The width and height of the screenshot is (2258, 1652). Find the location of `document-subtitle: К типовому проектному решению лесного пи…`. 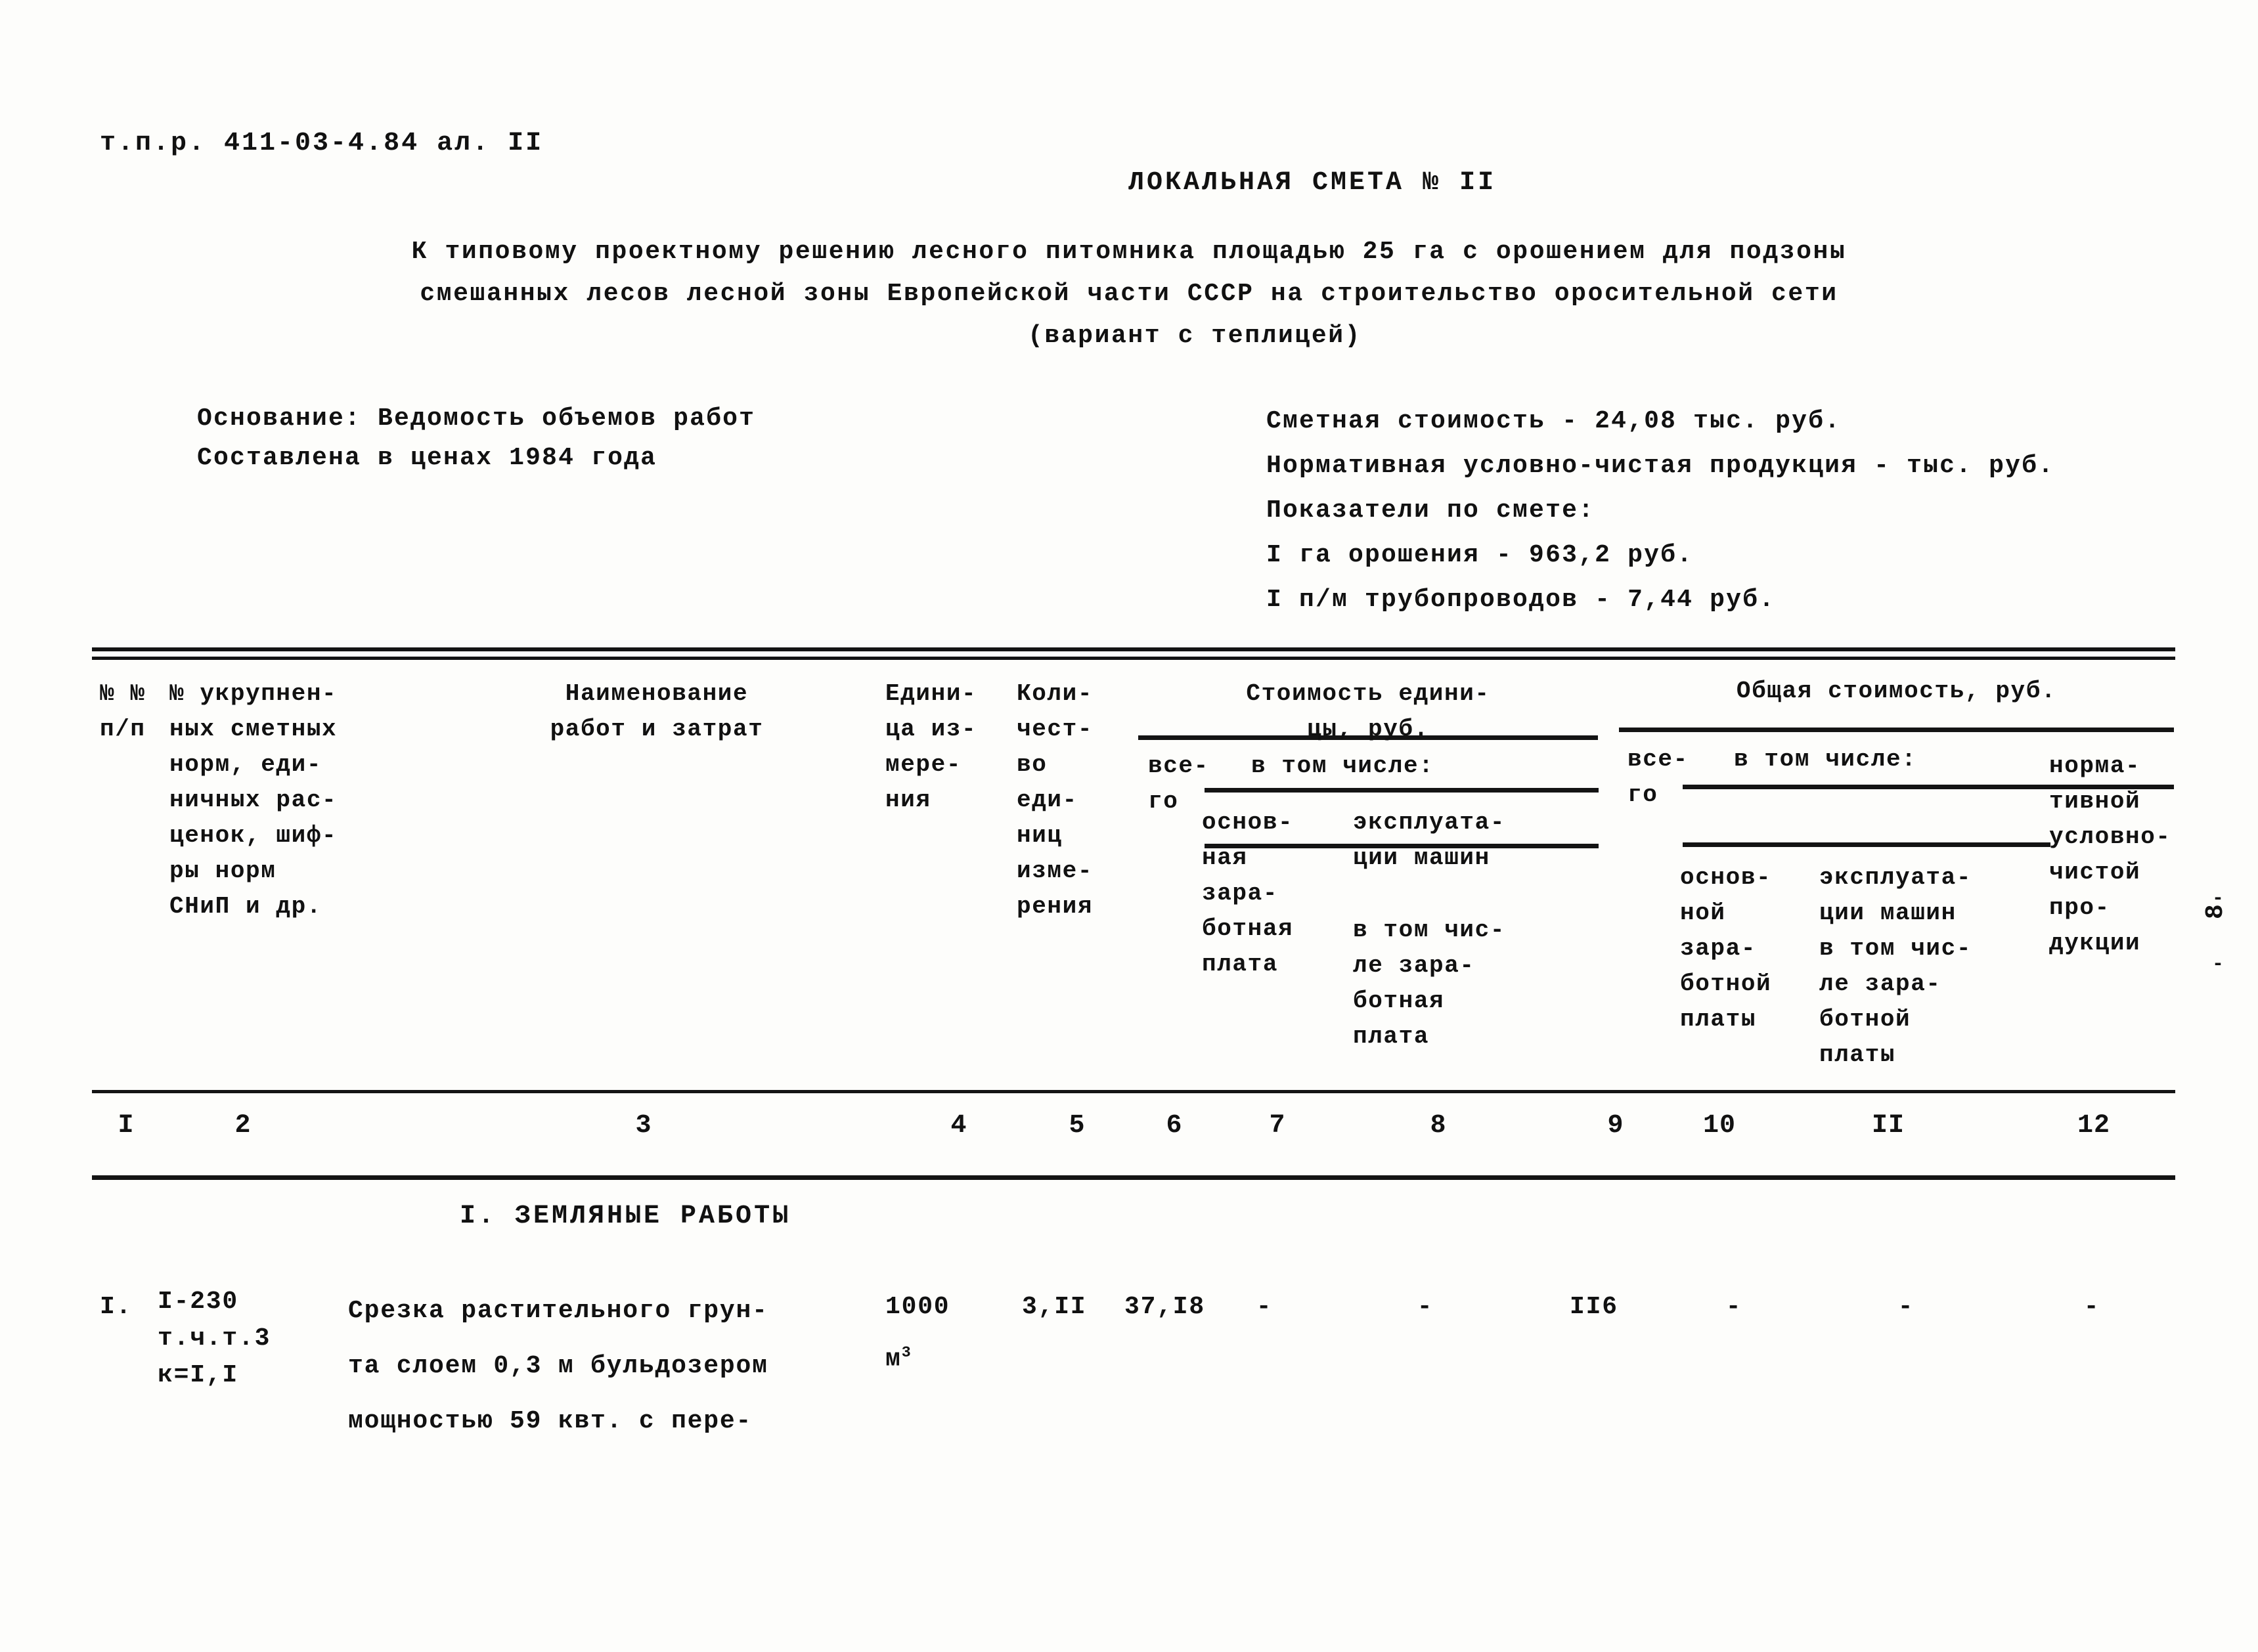

document-subtitle: К типовому проектному решению лесного пи… is located at coordinates (1129, 294).